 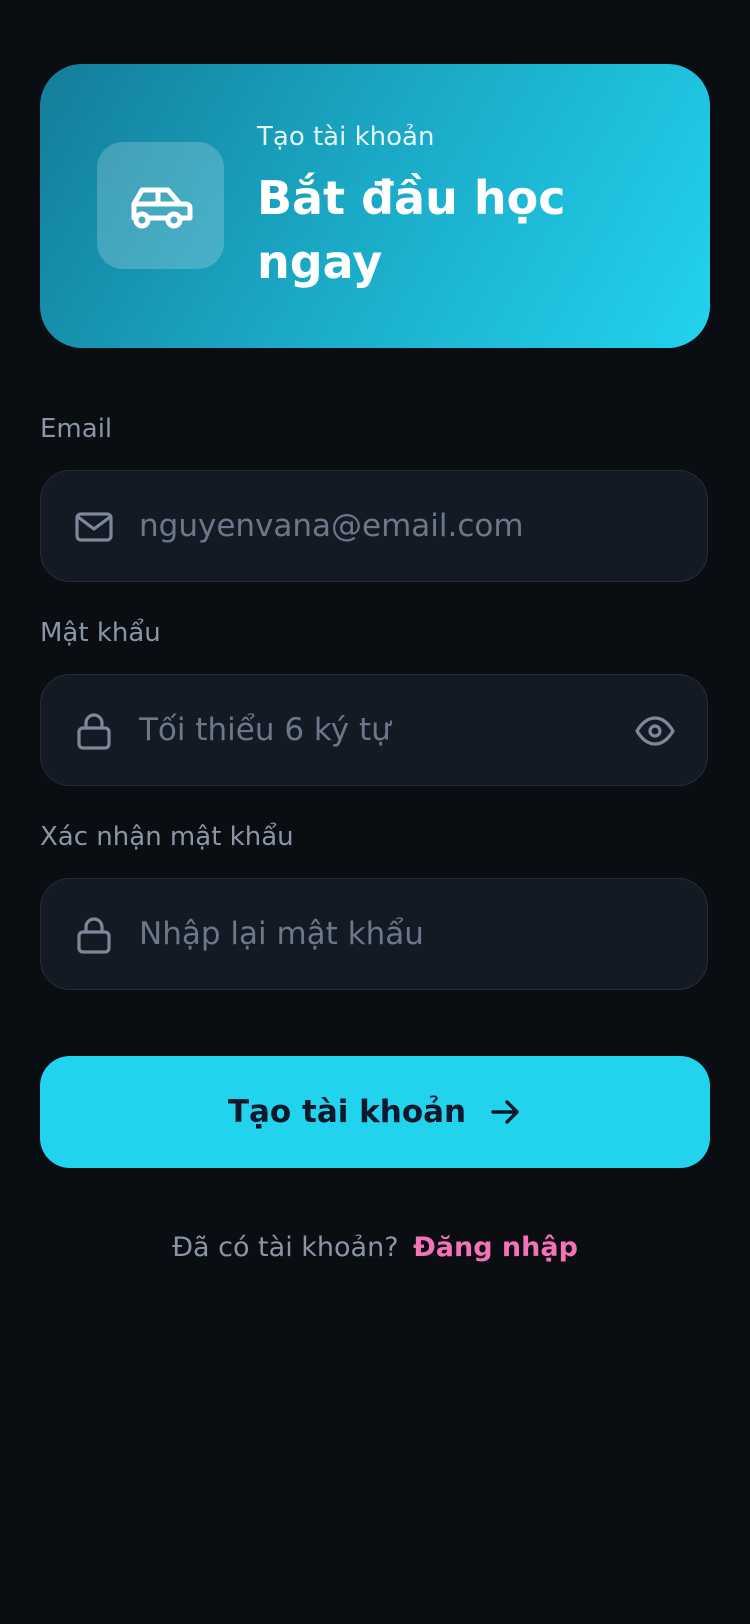 What do you see at coordinates (505, 1112) in the screenshot?
I see `arrow-right-icon` at bounding box center [505, 1112].